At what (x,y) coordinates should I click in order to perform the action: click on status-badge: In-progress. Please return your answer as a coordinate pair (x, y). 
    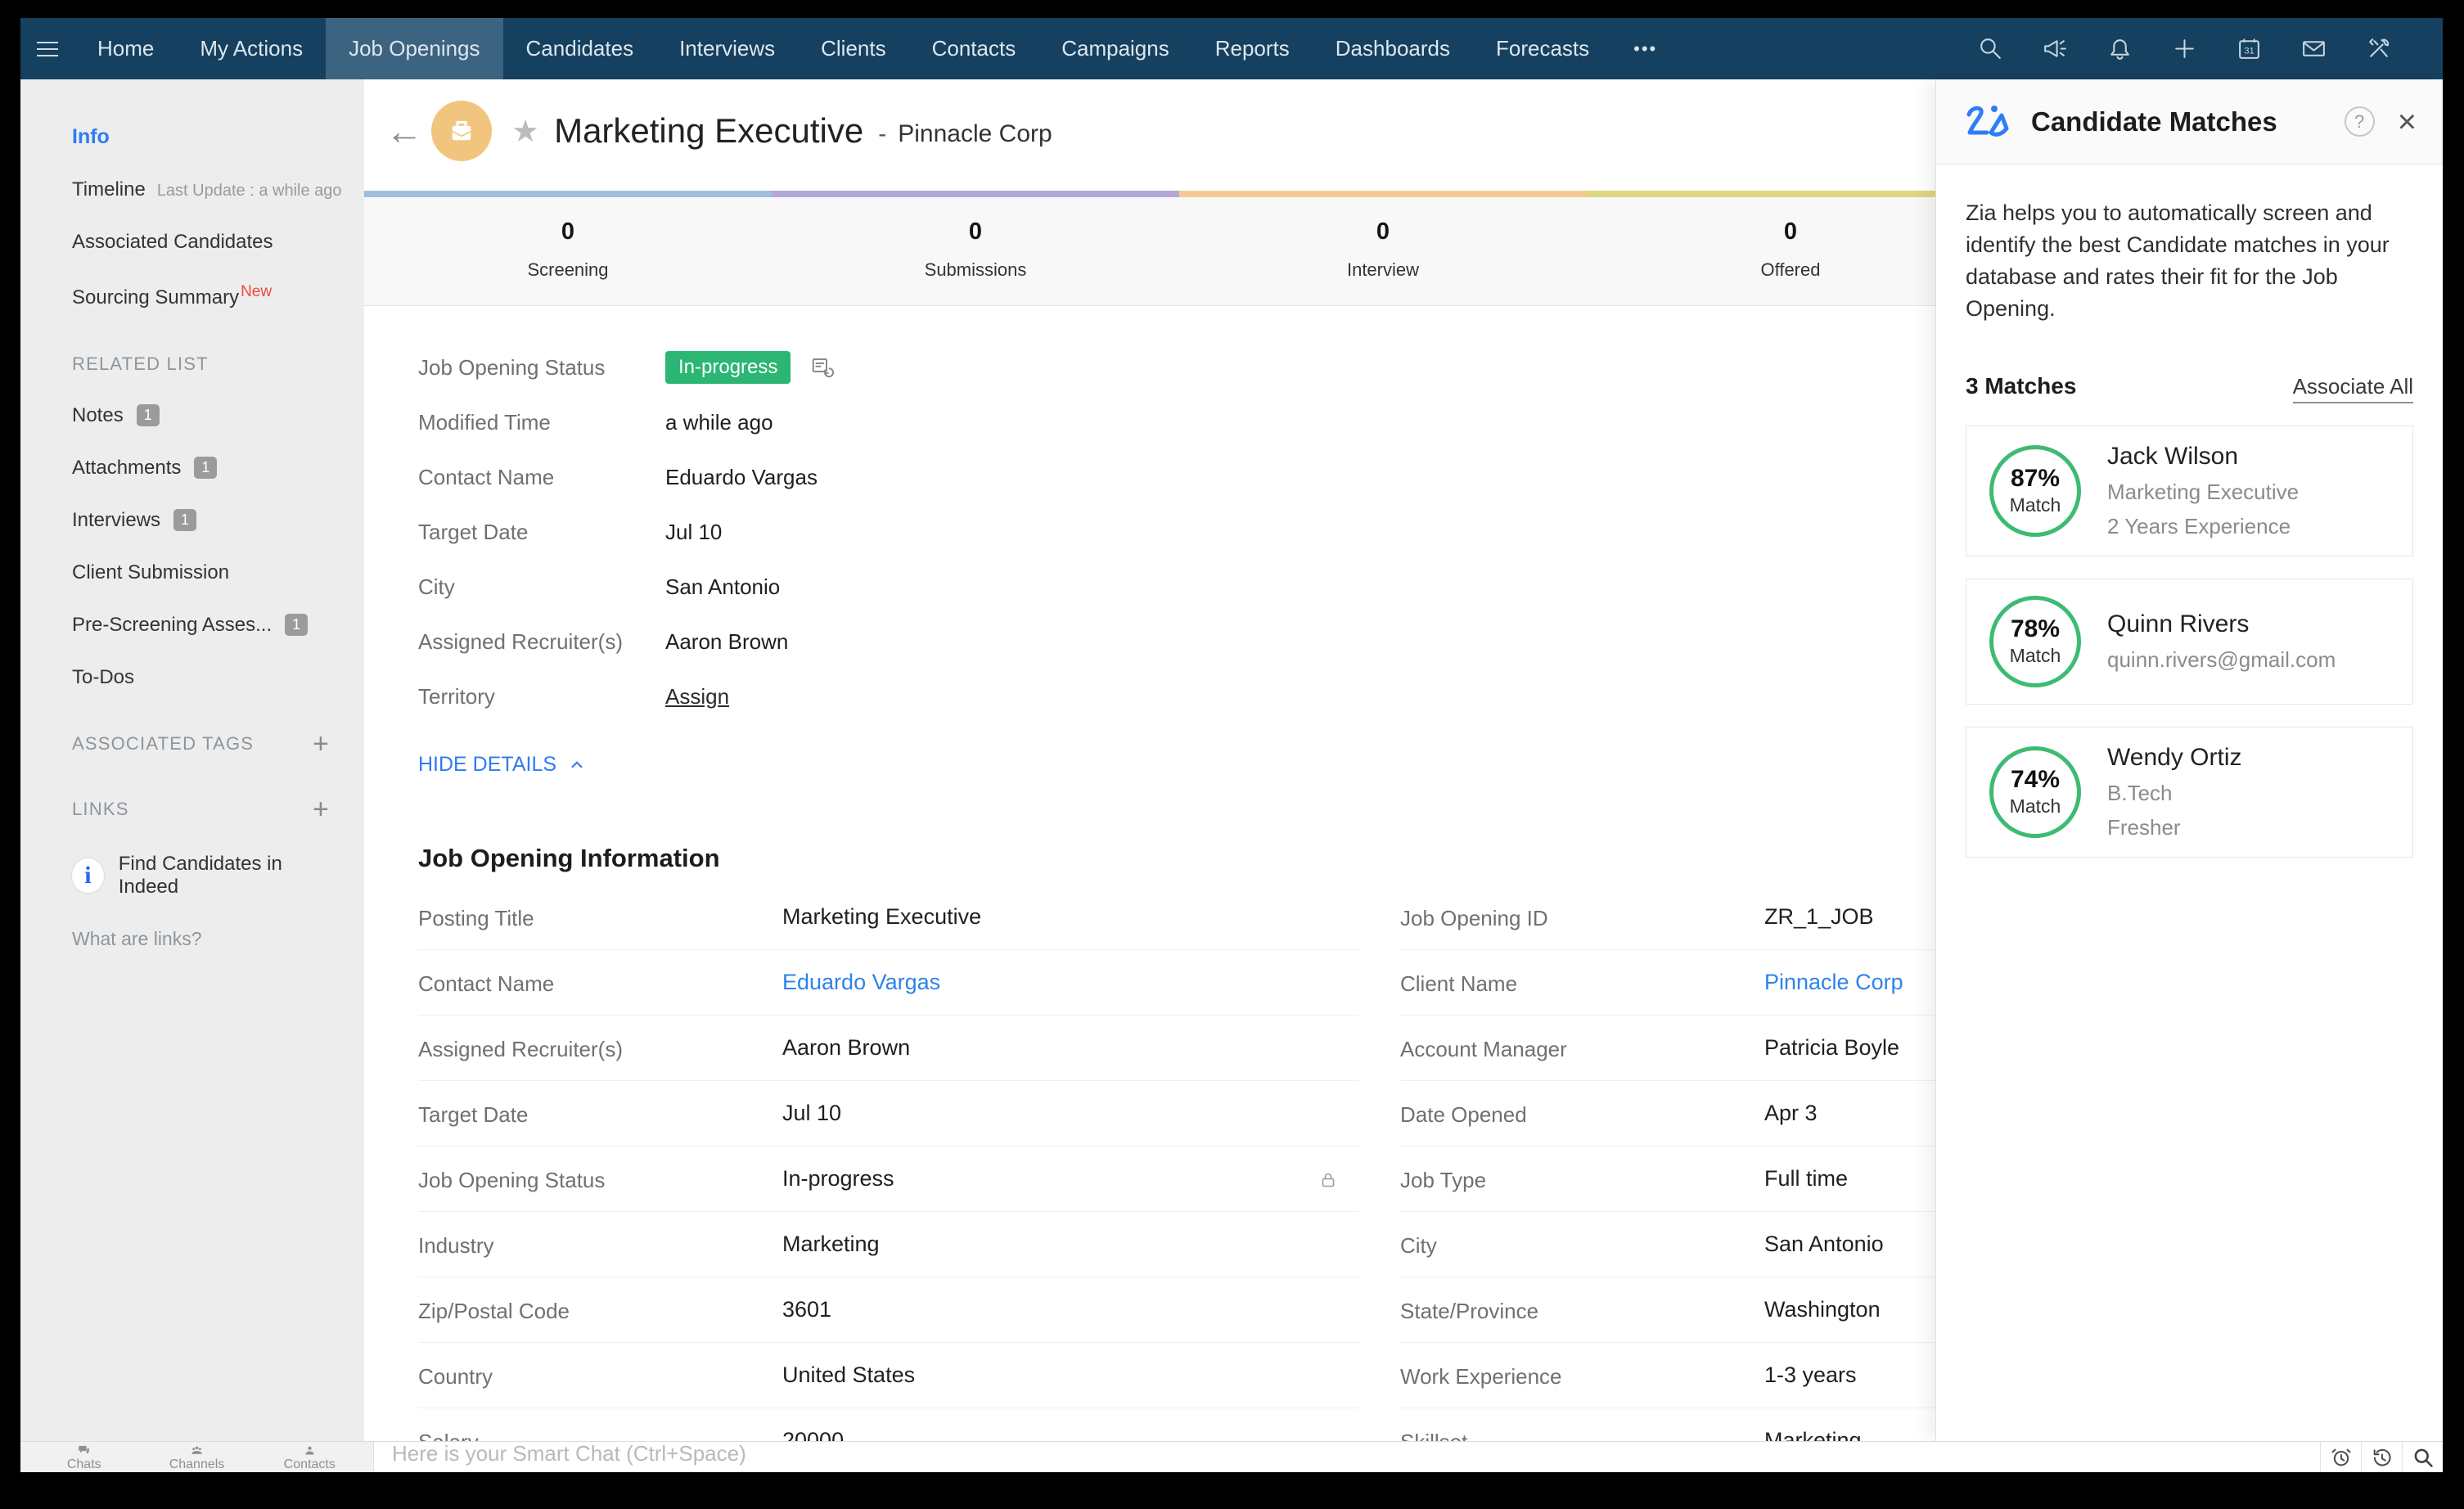
    Looking at the image, I should click on (728, 367).